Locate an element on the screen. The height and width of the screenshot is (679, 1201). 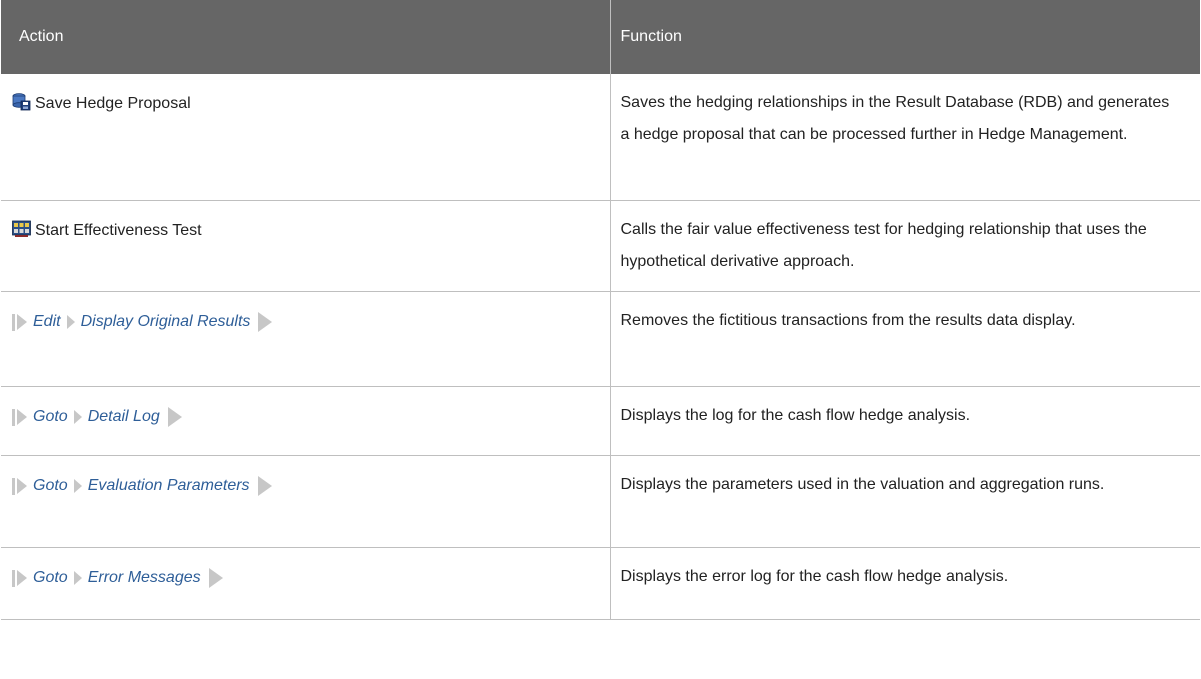
menu-label: Edit is located at coordinates (47, 321).